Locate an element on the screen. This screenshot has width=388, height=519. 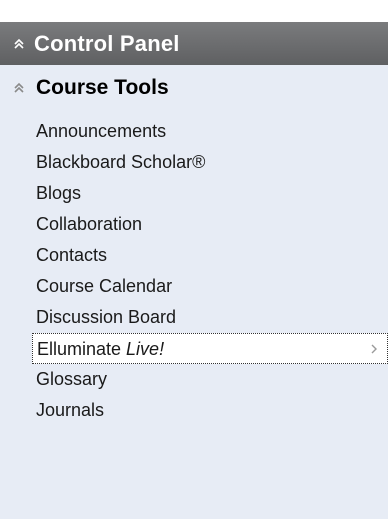
tool-item-contacts: Contacts is located at coordinates (194, 255).